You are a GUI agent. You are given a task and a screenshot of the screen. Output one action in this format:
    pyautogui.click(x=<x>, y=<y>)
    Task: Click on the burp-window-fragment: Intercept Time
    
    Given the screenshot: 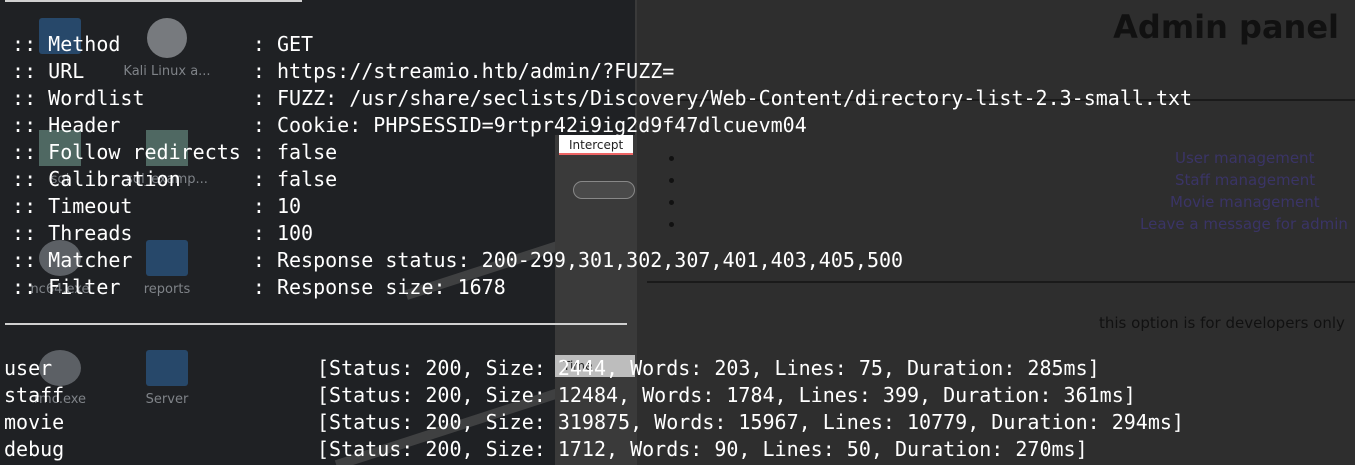 What is the action you would take?
    pyautogui.click(x=595, y=300)
    